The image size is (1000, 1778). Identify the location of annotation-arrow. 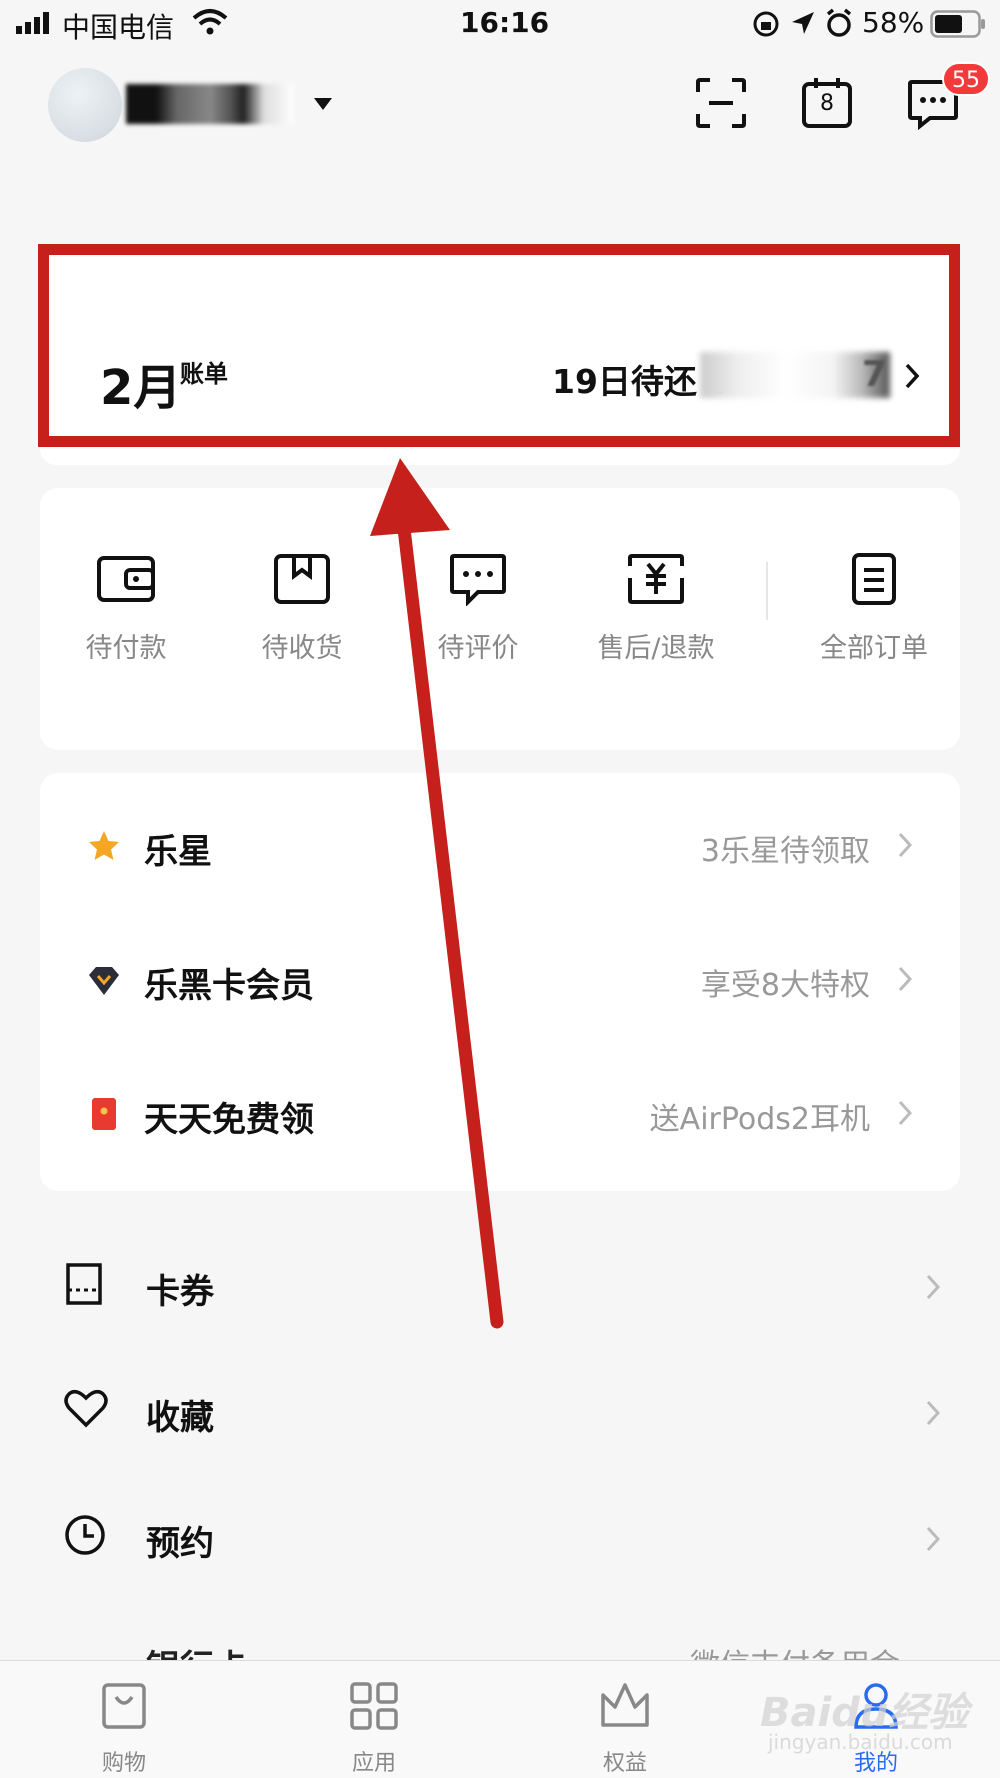
(437, 893).